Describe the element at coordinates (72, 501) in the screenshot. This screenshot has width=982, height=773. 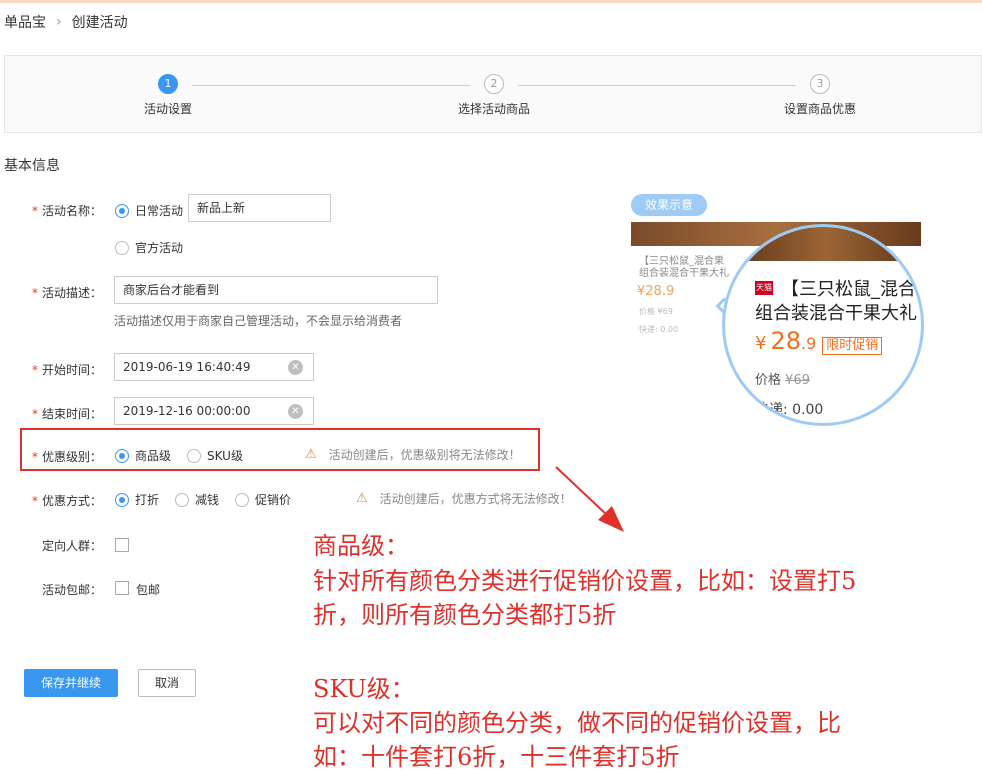
I see `discount-type-label-text: 优惠方式：` at that location.